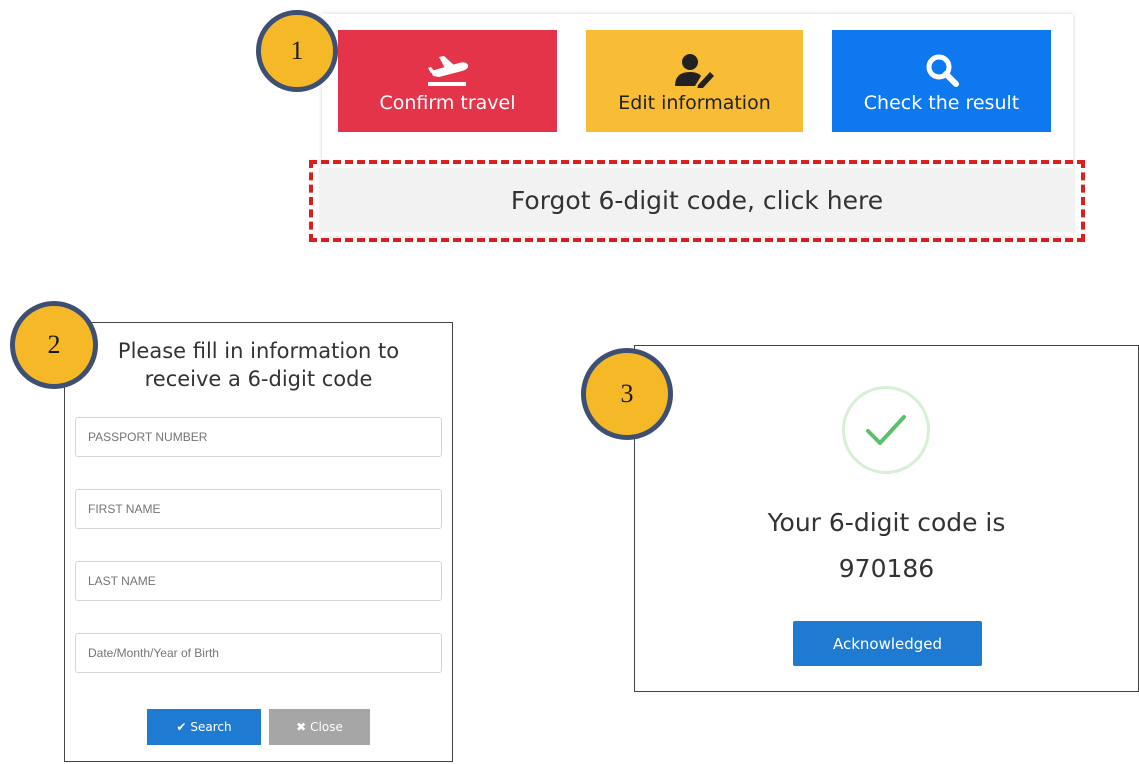  What do you see at coordinates (694, 103) in the screenshot?
I see `edit-information-label: Edit information` at bounding box center [694, 103].